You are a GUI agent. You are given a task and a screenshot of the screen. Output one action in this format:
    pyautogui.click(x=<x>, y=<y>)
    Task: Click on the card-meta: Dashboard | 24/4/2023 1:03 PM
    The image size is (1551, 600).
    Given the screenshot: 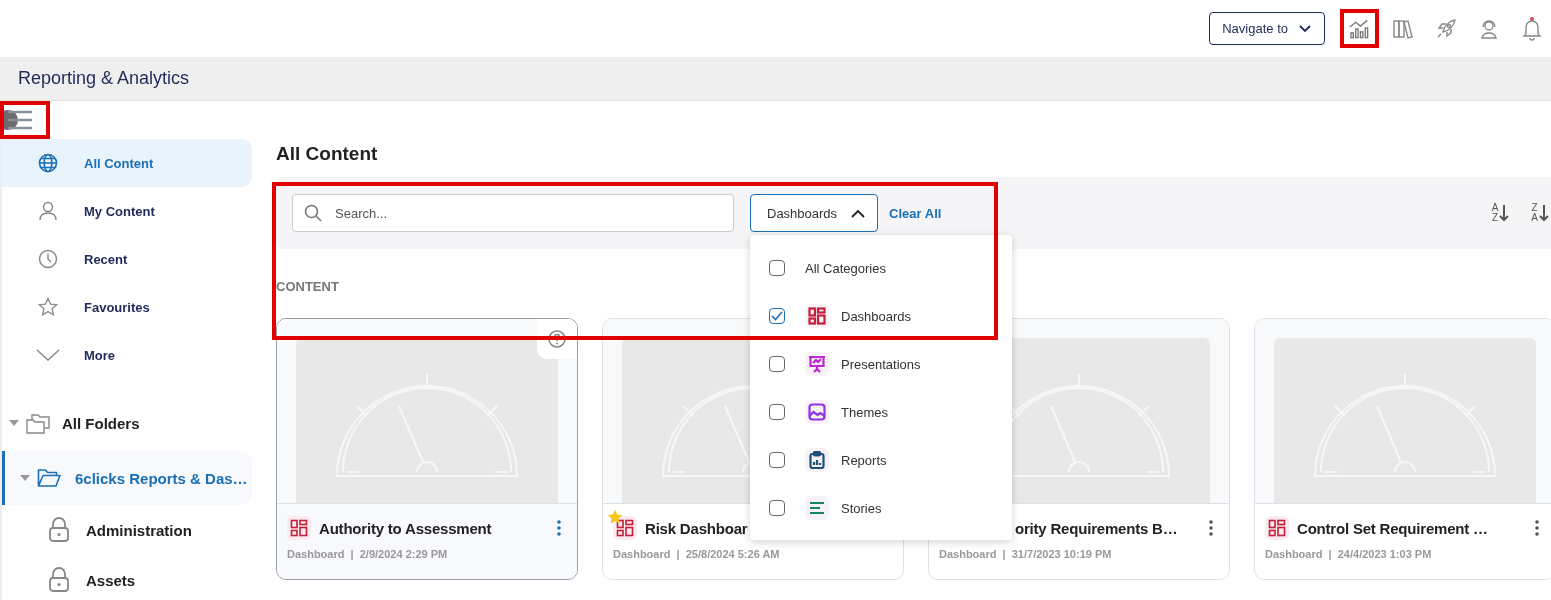 What is the action you would take?
    pyautogui.click(x=1349, y=554)
    